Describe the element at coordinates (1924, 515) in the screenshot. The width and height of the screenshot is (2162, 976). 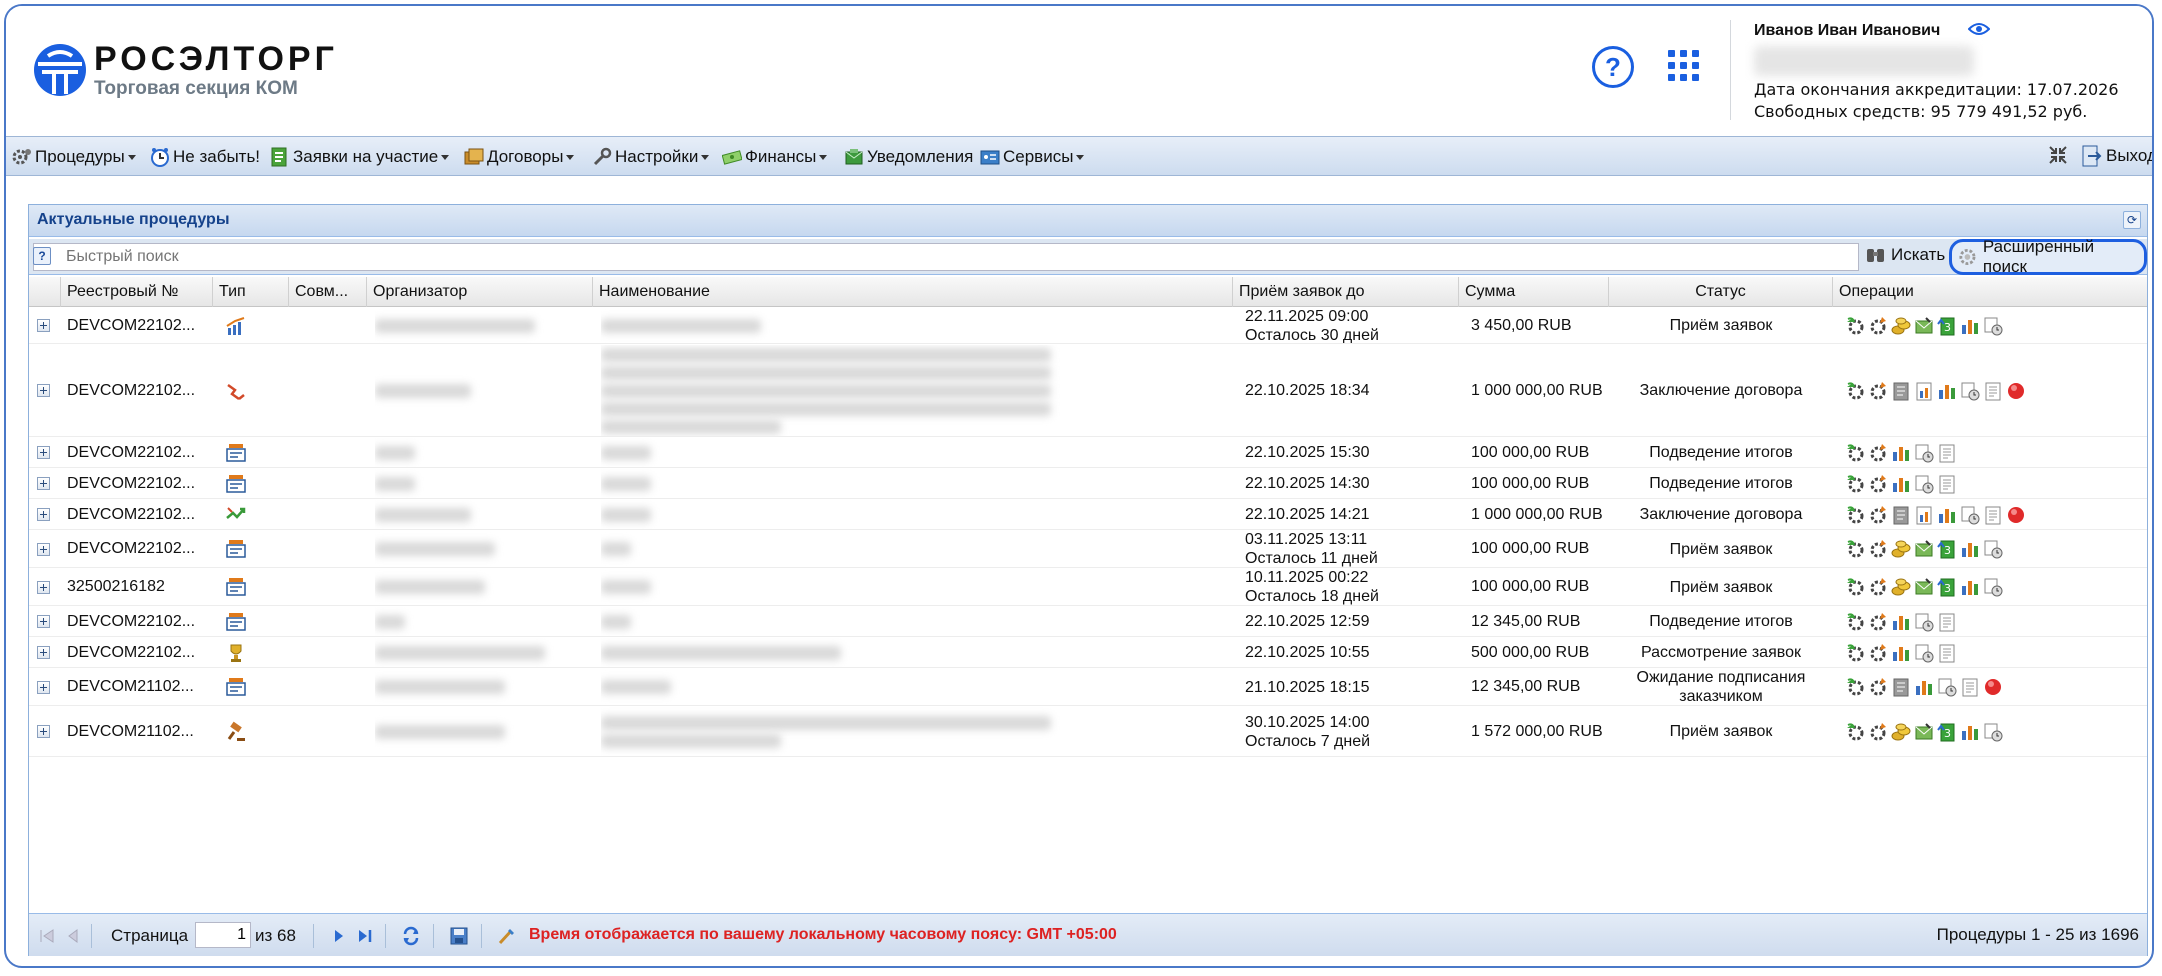
I see `chart-doc-icon` at that location.